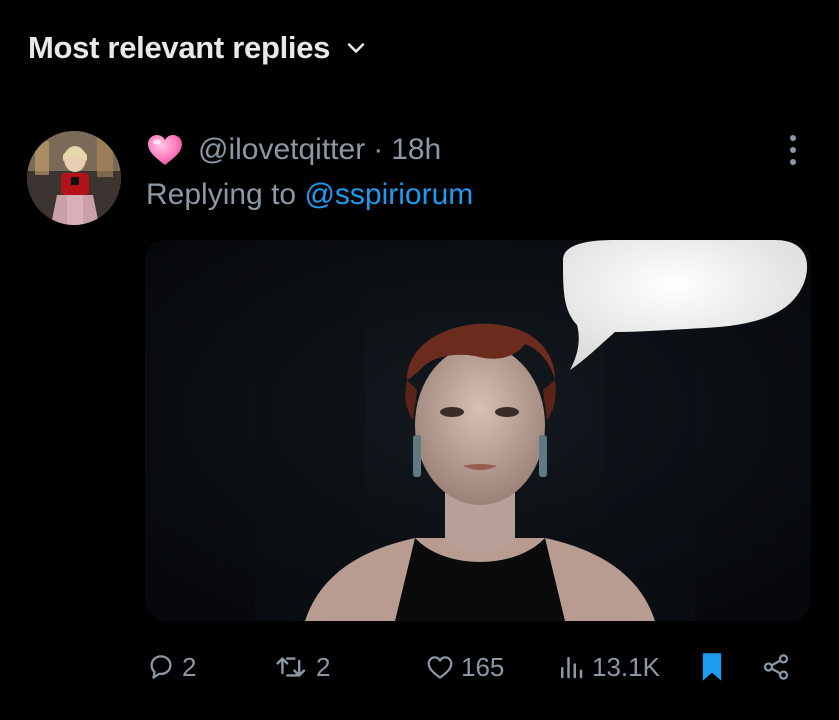 This screenshot has height=720, width=839. I want to click on sort-replies-dropdown: Most relevant replies, so click(198, 48).